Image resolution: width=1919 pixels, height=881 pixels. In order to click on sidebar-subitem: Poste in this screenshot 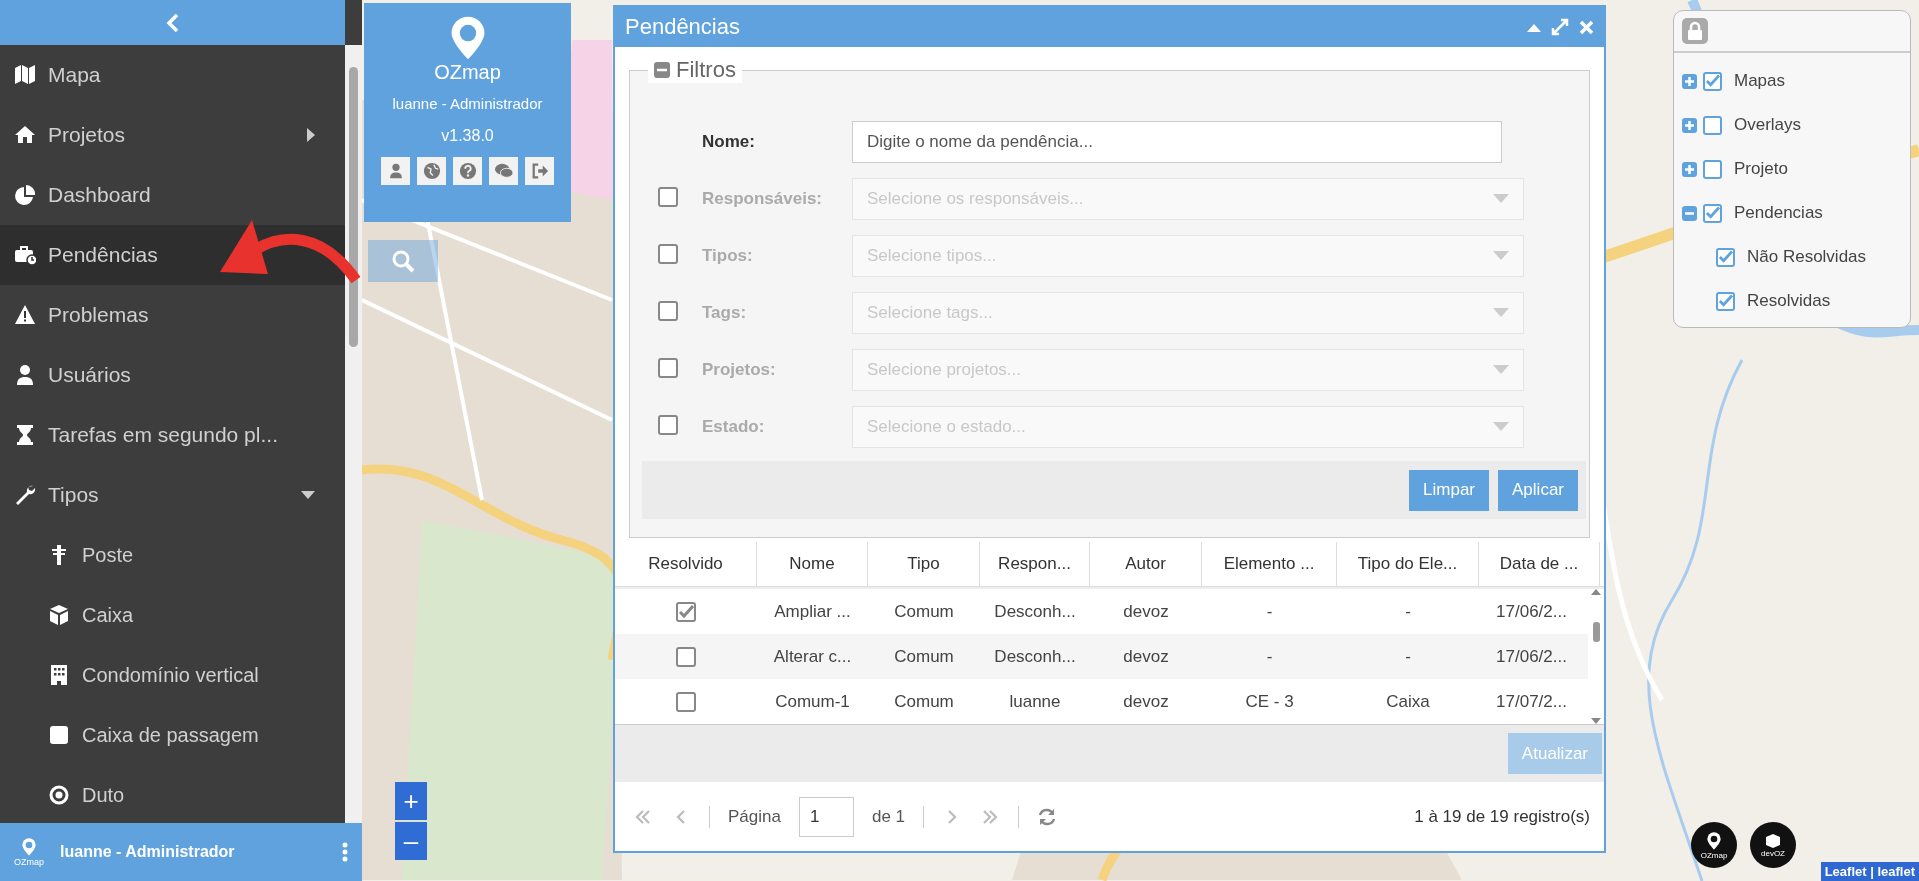, I will do `click(172, 555)`.